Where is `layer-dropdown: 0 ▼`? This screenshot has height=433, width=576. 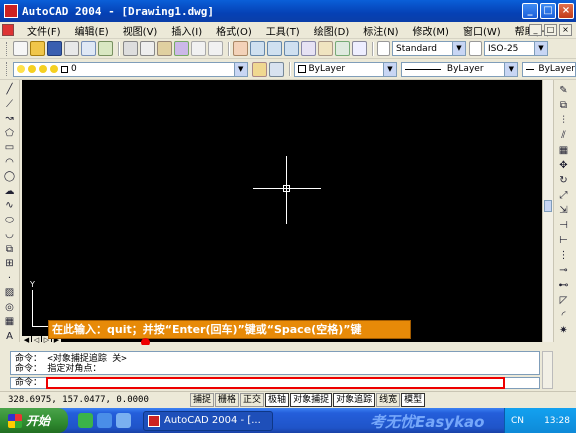
layer-dropdown: 0 ▼ is located at coordinates (130, 69).